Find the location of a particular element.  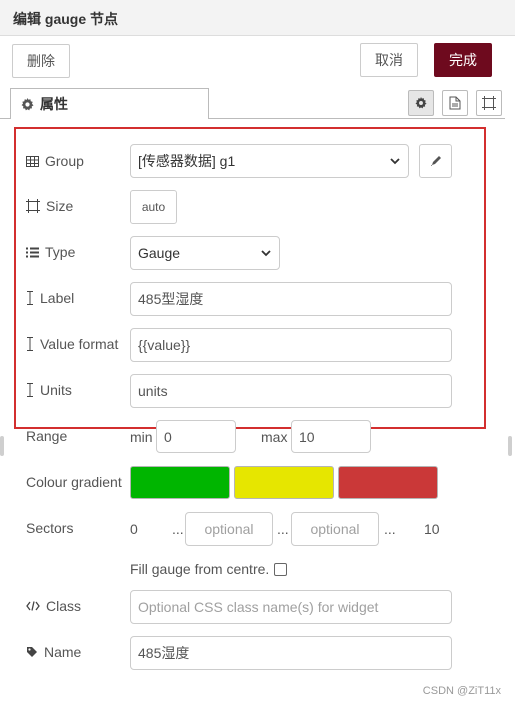

value-format-input: {{value}} is located at coordinates (291, 345).